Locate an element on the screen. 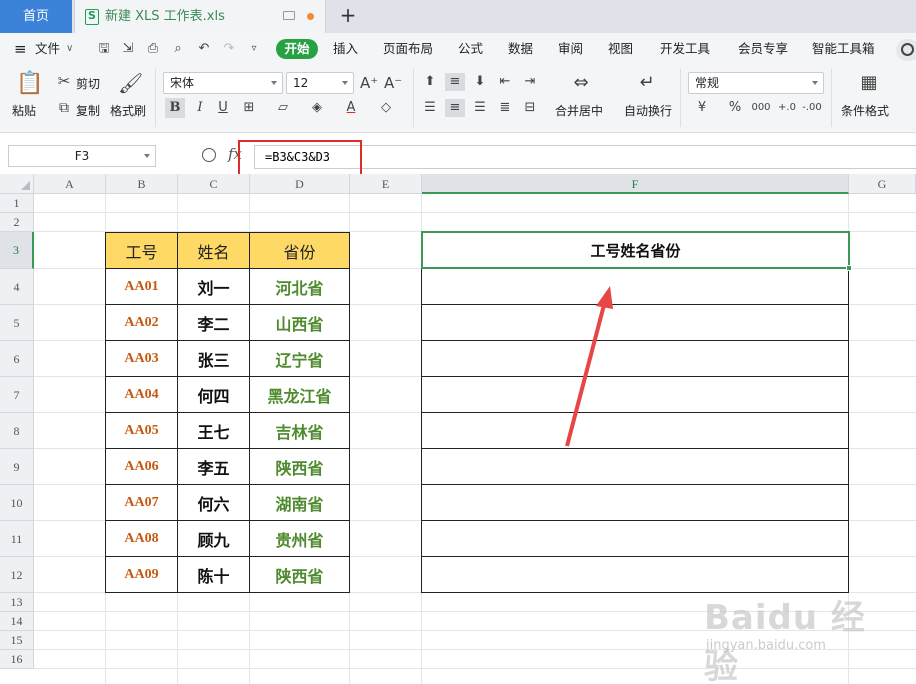 The height and width of the screenshot is (684, 916). fill-color-icon: ◈ is located at coordinates (317, 108).